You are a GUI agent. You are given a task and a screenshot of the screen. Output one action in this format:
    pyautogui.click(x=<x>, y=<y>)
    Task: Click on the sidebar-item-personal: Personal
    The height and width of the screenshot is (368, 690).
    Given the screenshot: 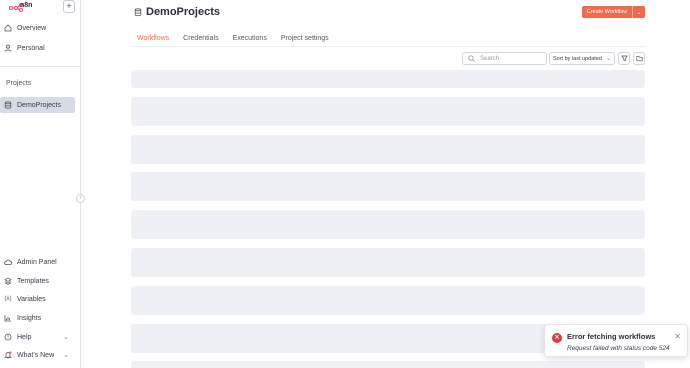 What is the action you would take?
    pyautogui.click(x=39, y=48)
    